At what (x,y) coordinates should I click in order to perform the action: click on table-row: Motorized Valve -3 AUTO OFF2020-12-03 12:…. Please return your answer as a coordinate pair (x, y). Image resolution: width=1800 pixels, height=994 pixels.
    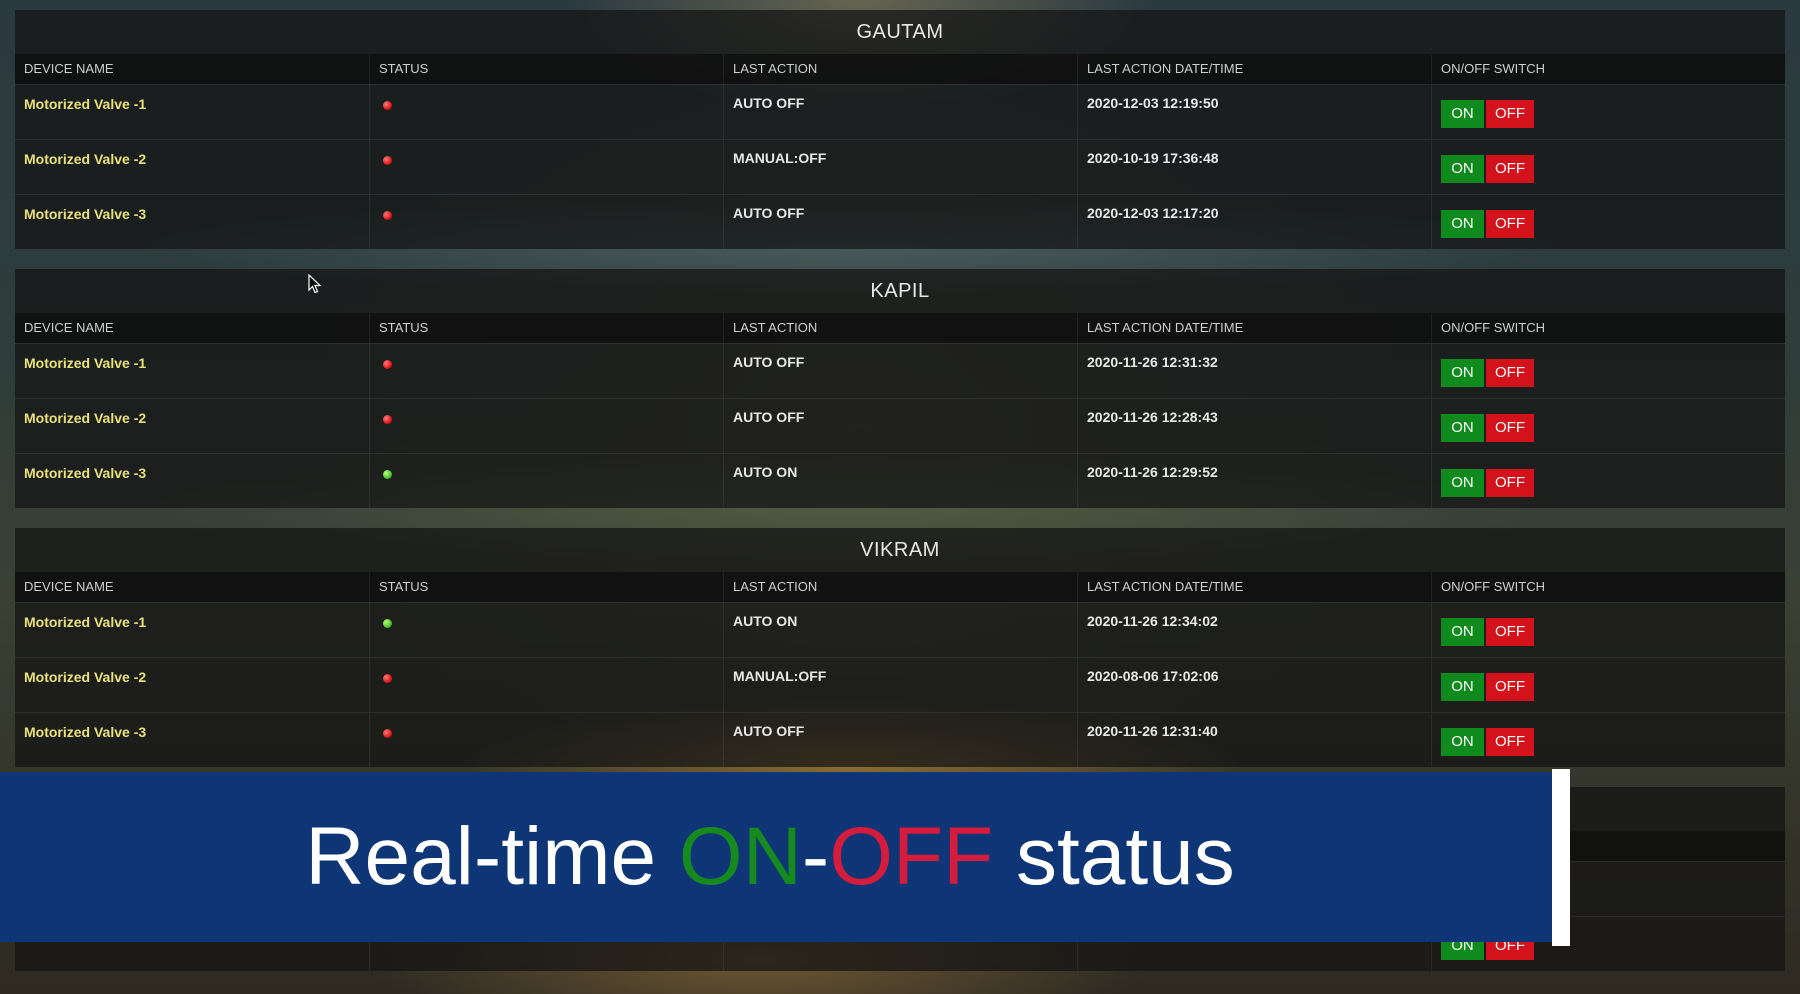
    Looking at the image, I should click on (900, 221).